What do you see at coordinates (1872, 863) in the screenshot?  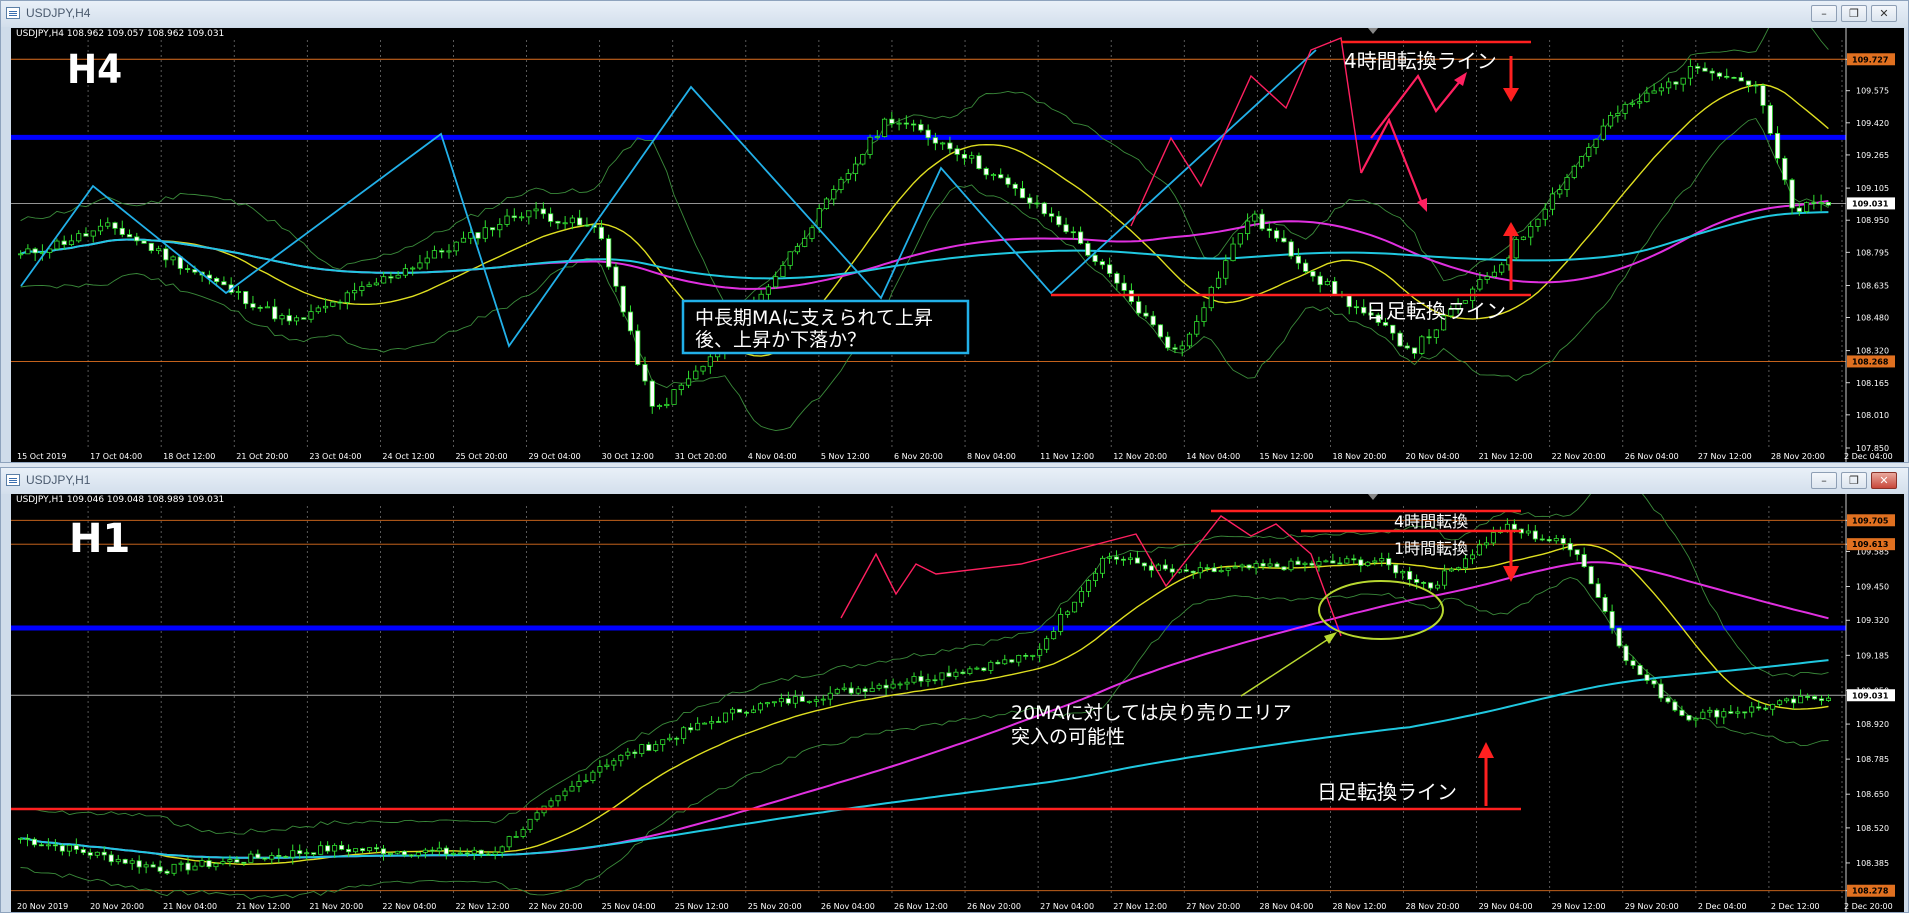 I see `y-tick-label: 108.385` at bounding box center [1872, 863].